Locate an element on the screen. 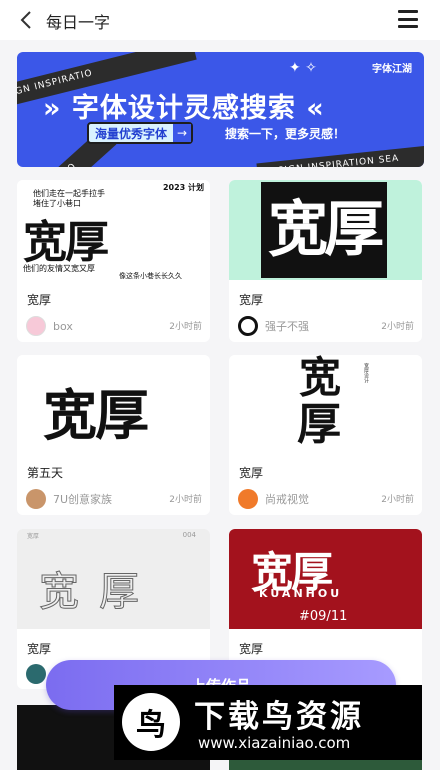  watermark-name: 下载鸟资源 is located at coordinates (279, 717).